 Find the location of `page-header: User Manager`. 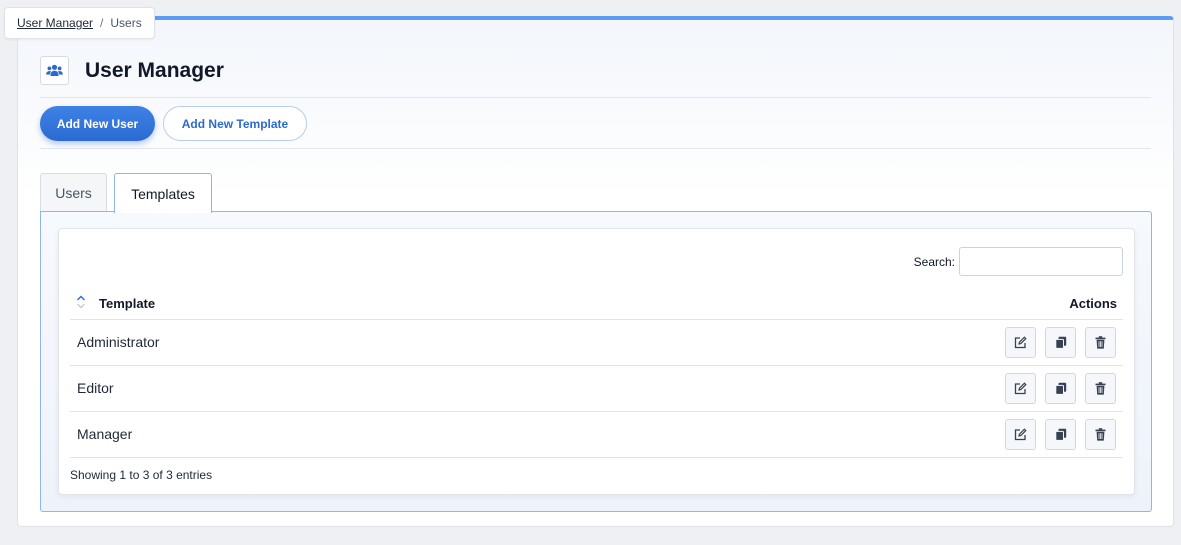

page-header: User Manager is located at coordinates (132, 70).